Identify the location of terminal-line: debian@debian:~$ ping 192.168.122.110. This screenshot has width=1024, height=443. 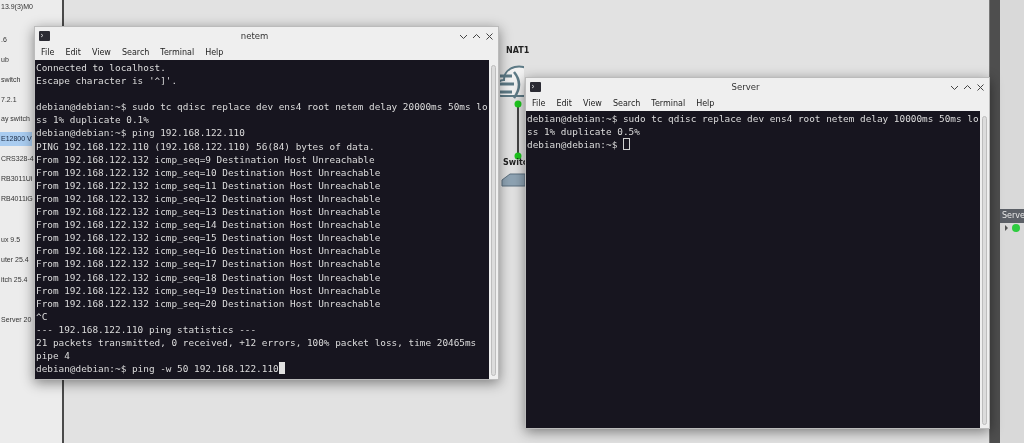
(140, 133).